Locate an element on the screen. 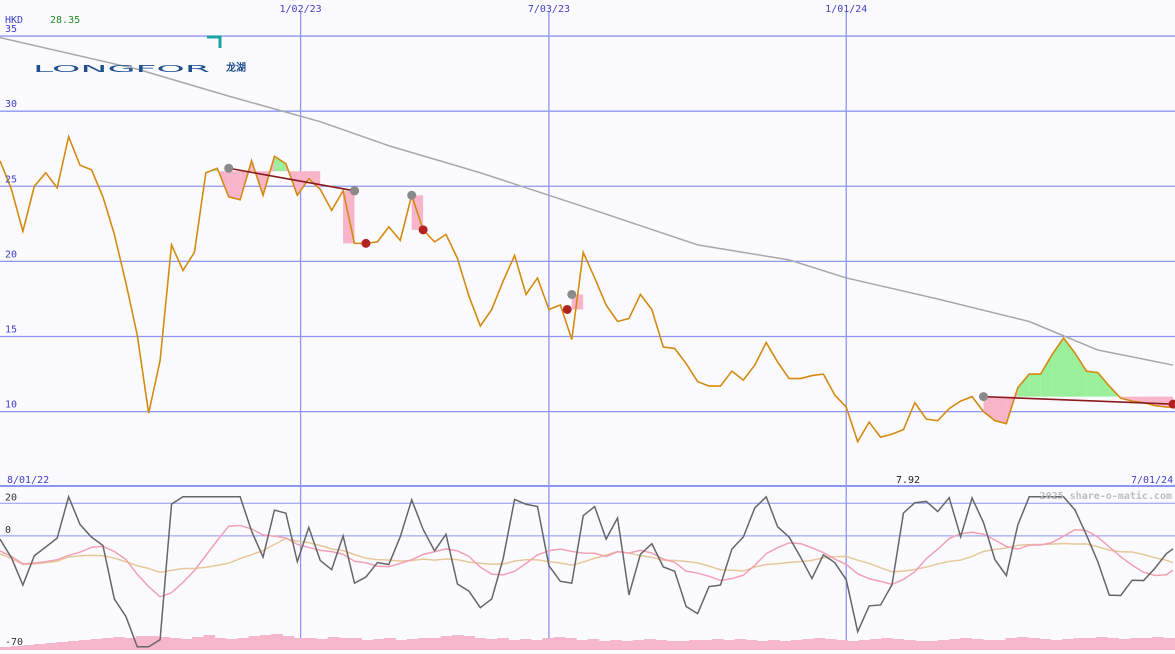 The height and width of the screenshot is (654, 1175). y-tick-label: 10 is located at coordinates (11, 405).